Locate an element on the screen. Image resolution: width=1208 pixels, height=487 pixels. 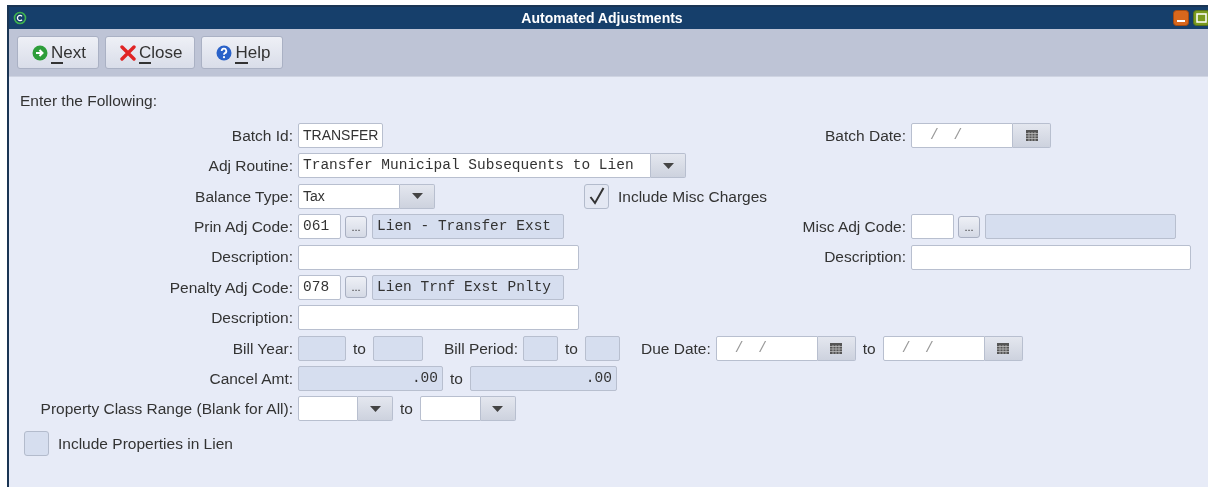
field-label: Cancel Amt: is located at coordinates (251, 378).